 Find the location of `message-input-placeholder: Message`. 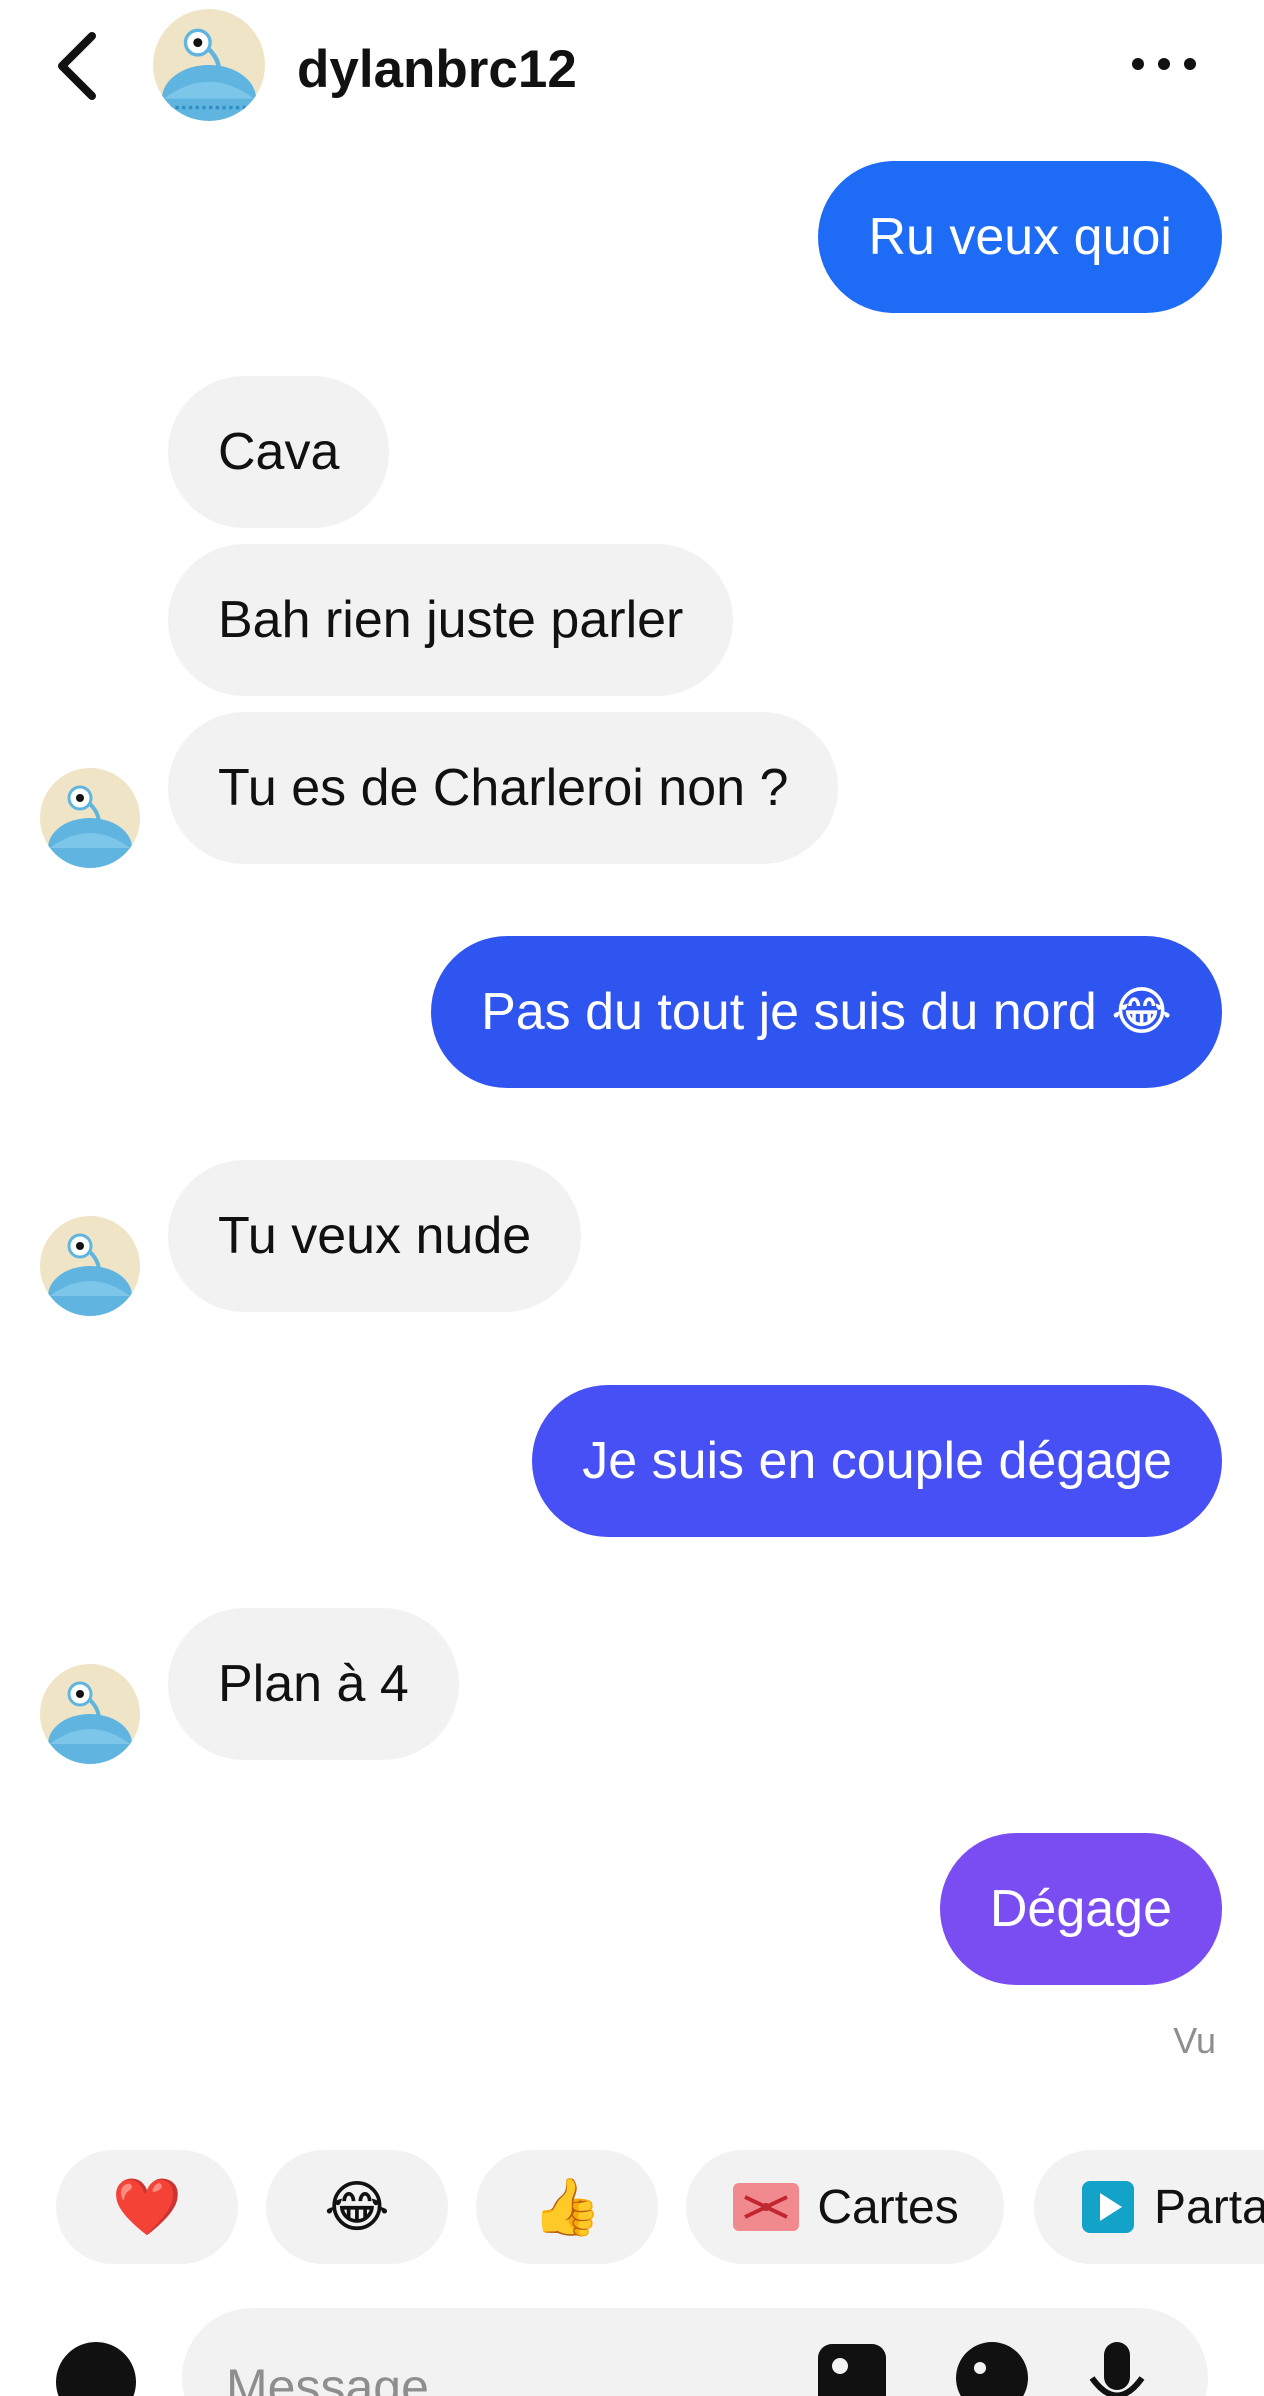

message-input-placeholder: Message is located at coordinates (327, 2377).